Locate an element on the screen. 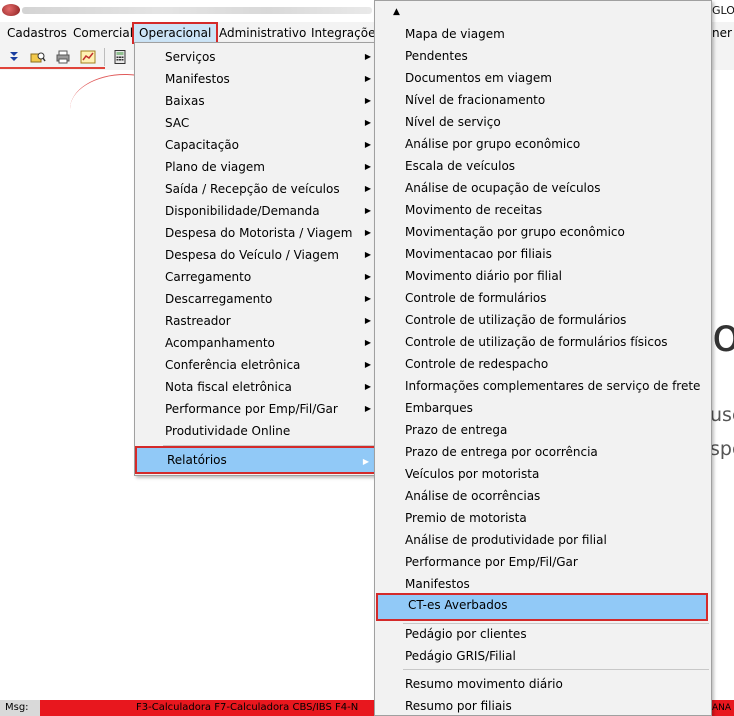 The image size is (734, 716). report-nivel-fracionamento: Nível de fracionamento is located at coordinates (543, 100).